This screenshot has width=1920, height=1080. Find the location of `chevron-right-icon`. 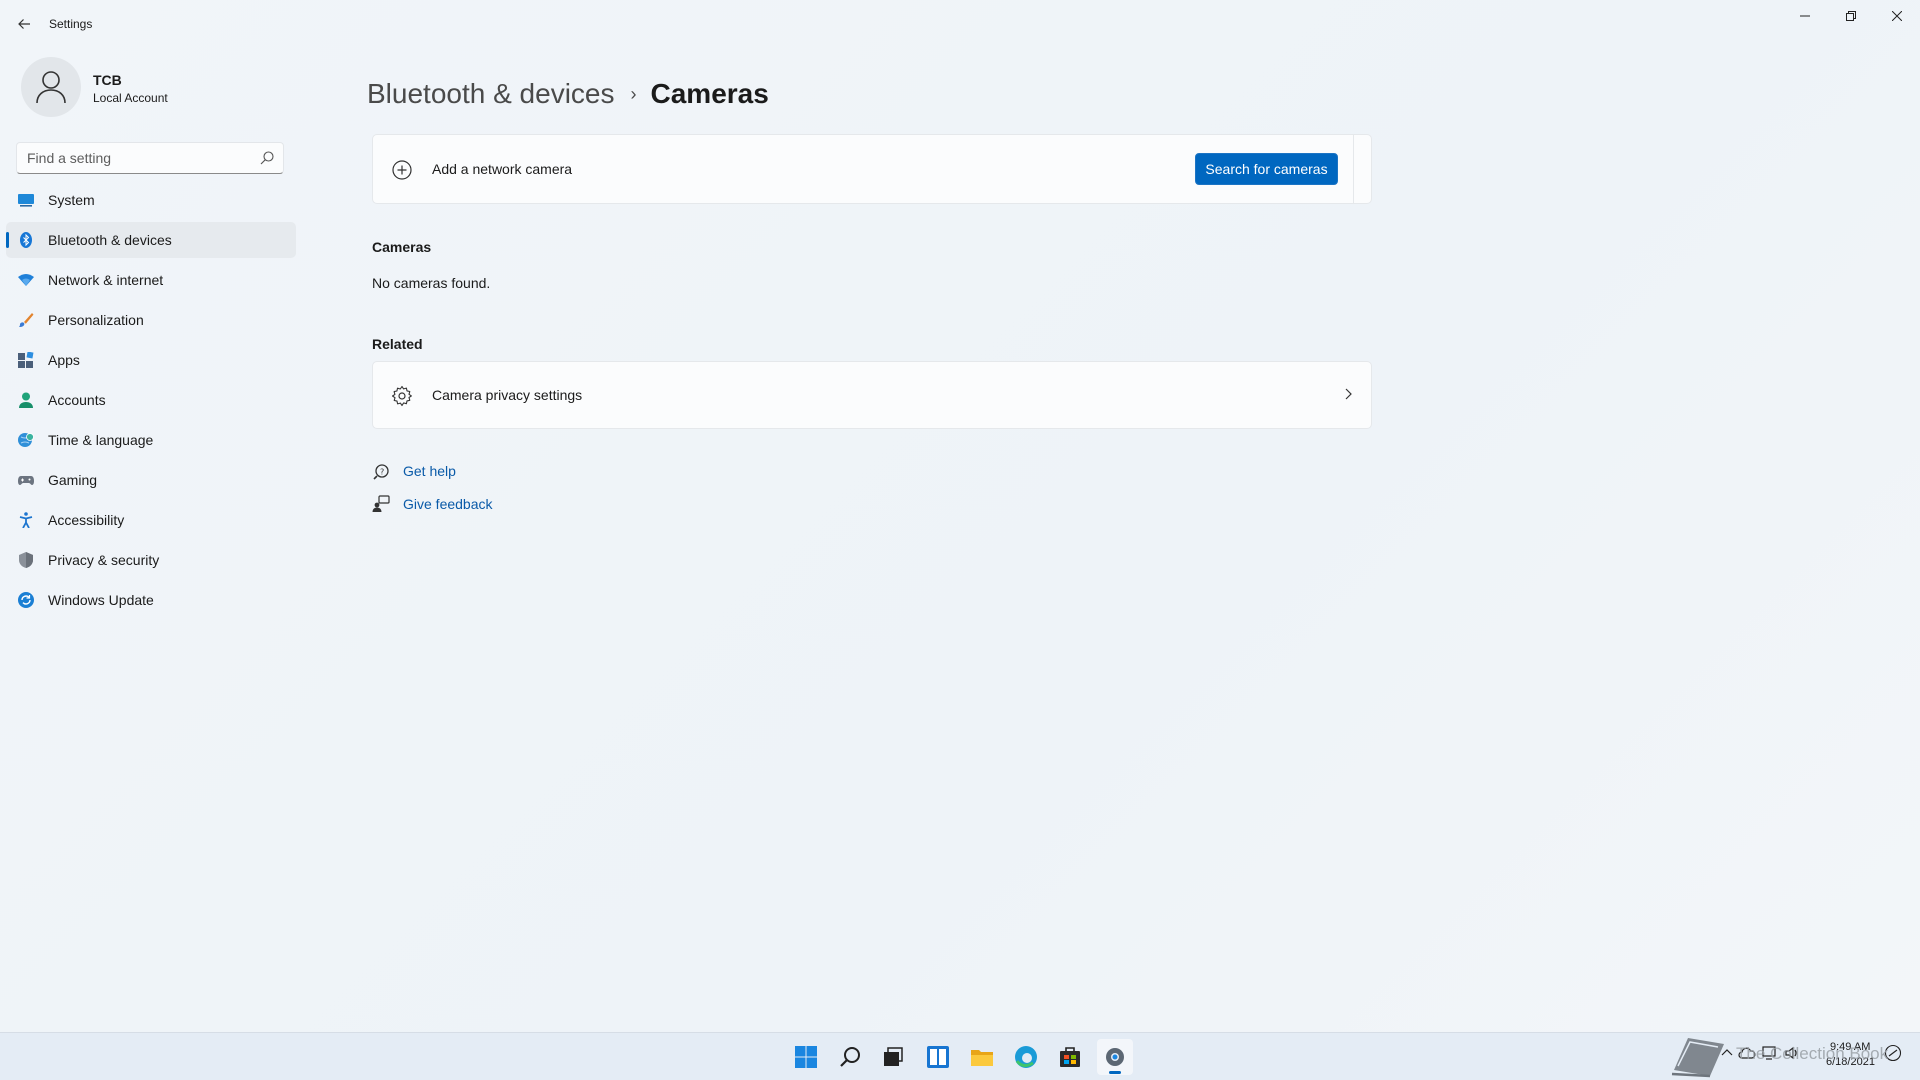

chevron-right-icon is located at coordinates (1348, 394).